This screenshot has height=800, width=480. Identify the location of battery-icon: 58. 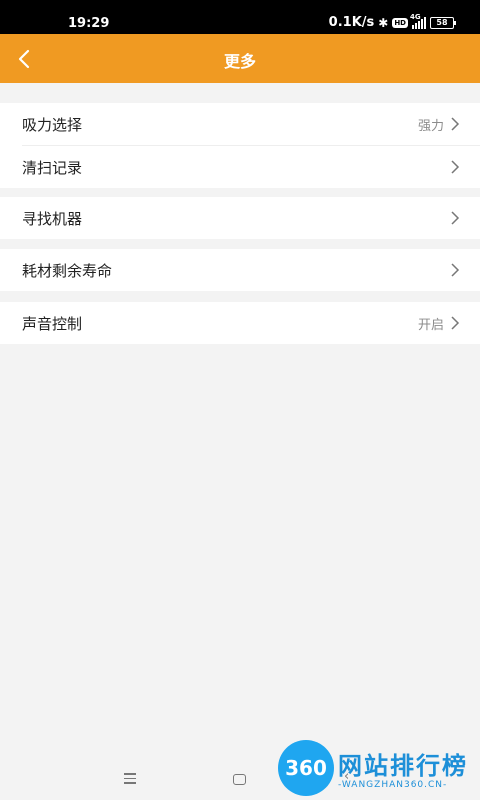
(443, 22).